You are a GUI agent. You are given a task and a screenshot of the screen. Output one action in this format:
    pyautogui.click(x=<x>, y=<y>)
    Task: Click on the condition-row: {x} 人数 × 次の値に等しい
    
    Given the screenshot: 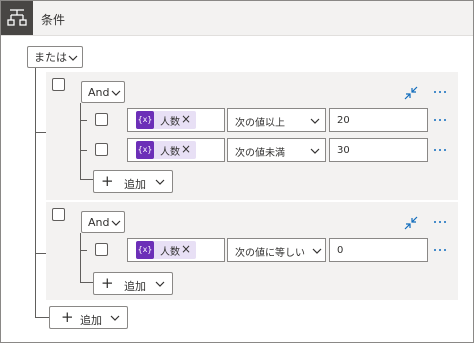 What is the action you would take?
    pyautogui.click(x=272, y=250)
    